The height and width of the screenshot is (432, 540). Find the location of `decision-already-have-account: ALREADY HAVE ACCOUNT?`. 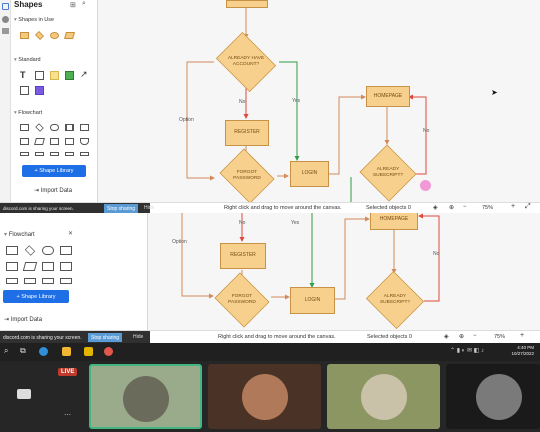

decision-already-have-account: ALREADY HAVE ACCOUNT? is located at coordinates (246, 62).